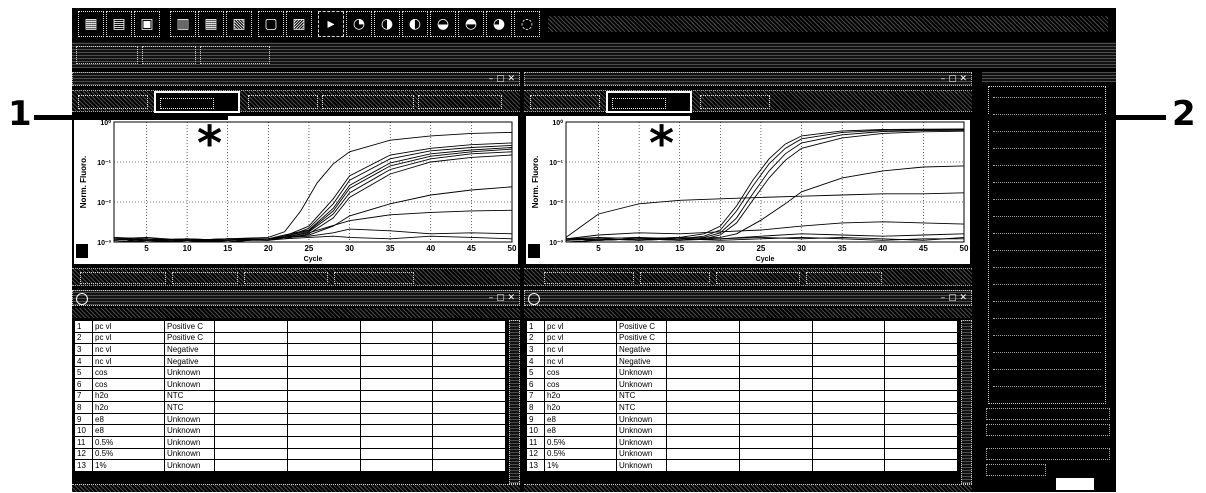 The image size is (1206, 493). What do you see at coordinates (91, 24) in the screenshot?
I see `grid-icon: ▦` at bounding box center [91, 24].